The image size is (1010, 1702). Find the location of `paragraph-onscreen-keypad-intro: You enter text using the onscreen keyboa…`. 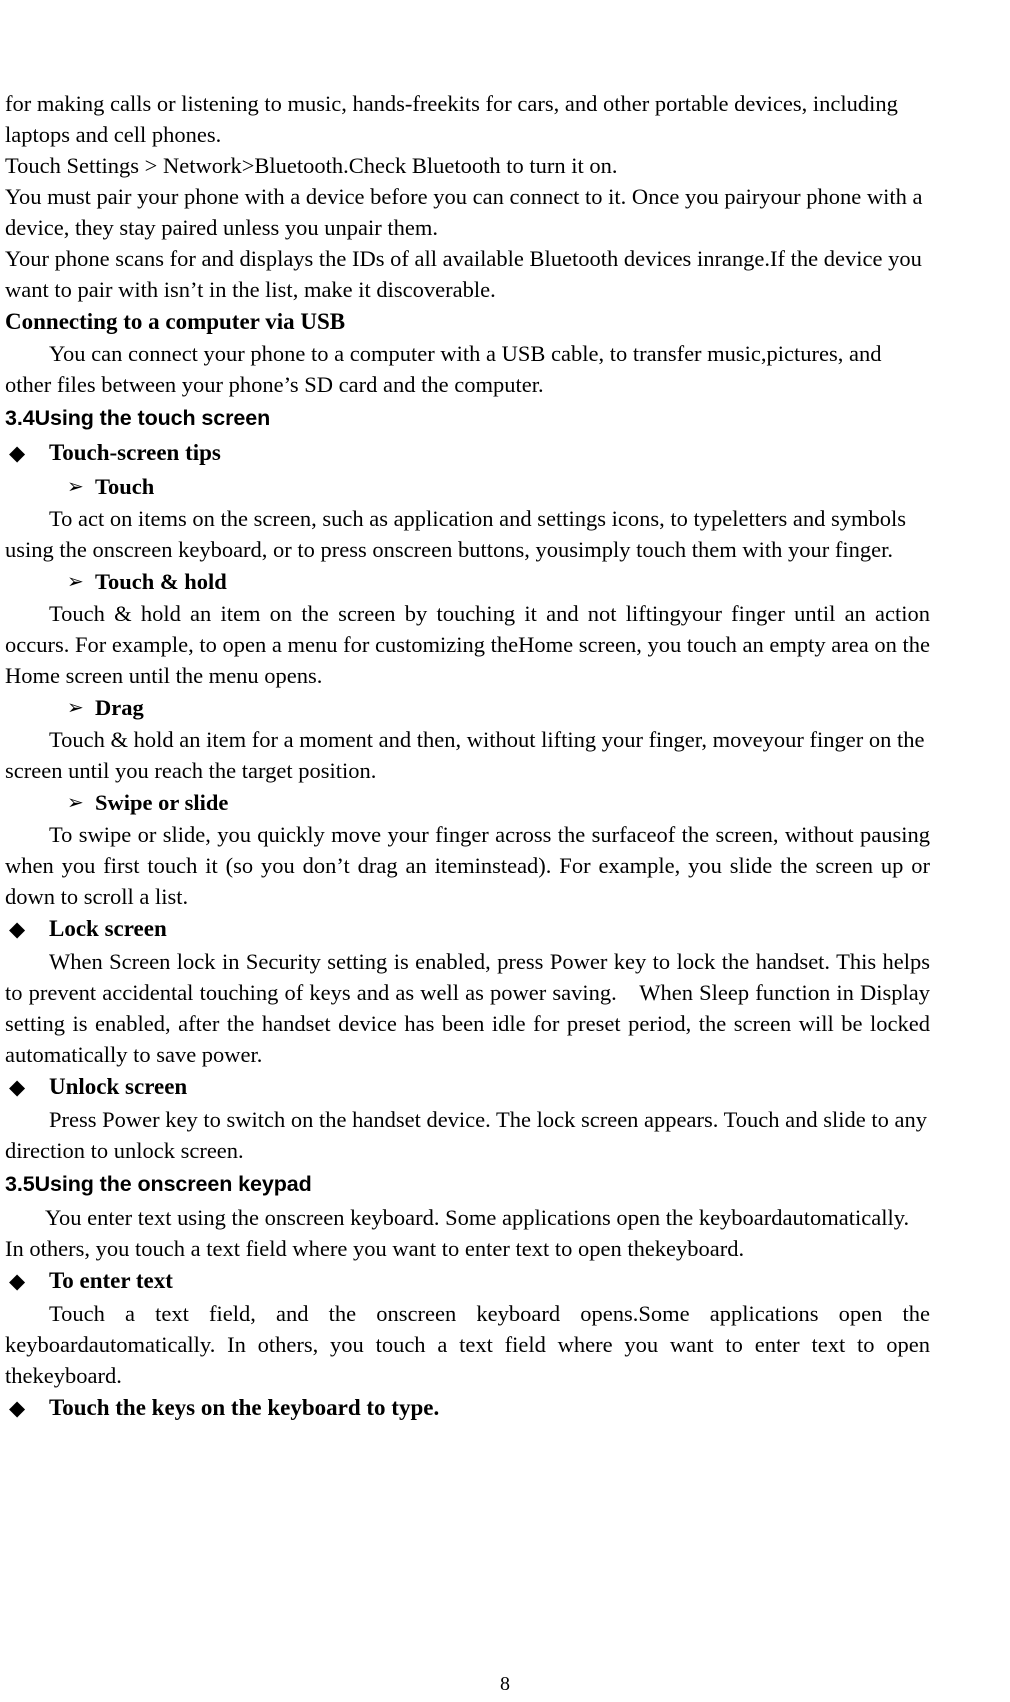

paragraph-onscreen-keypad-intro: You enter text using the onscreen keyboa… is located at coordinates (457, 1233).